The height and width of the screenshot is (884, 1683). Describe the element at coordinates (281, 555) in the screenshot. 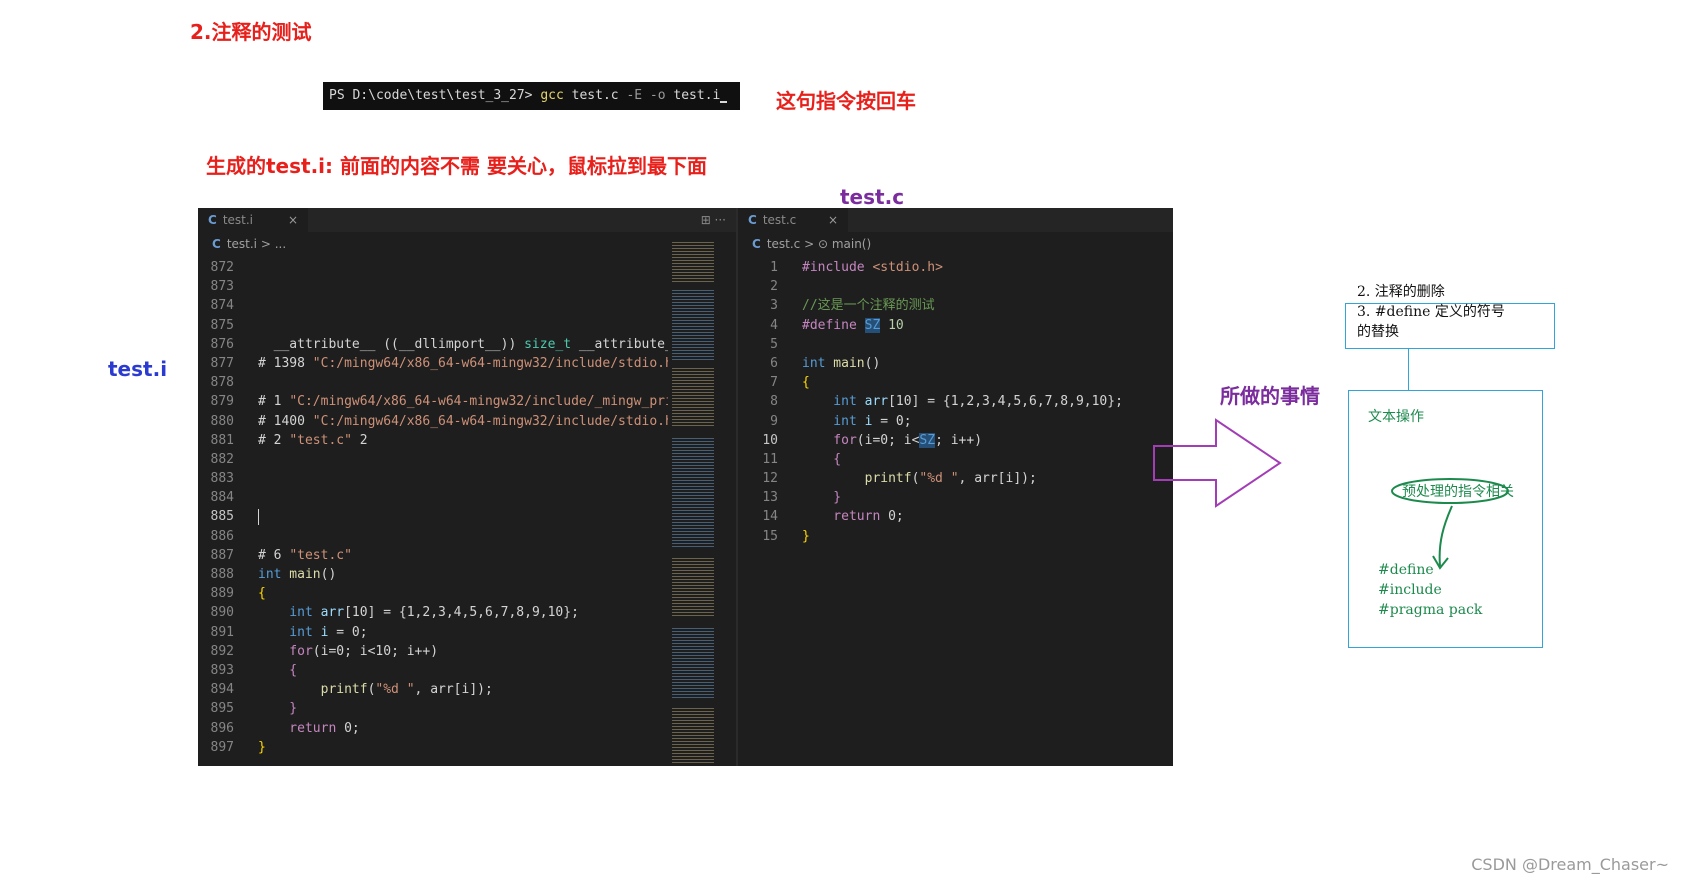

I see `code-line: 887 # 6 "test.c"` at that location.